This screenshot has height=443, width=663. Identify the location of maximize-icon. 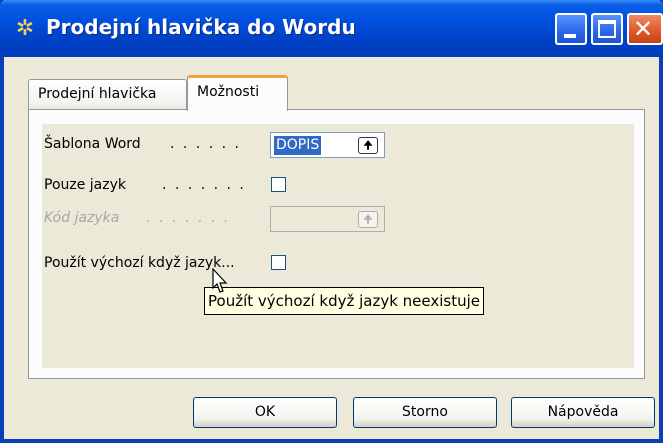
(607, 29).